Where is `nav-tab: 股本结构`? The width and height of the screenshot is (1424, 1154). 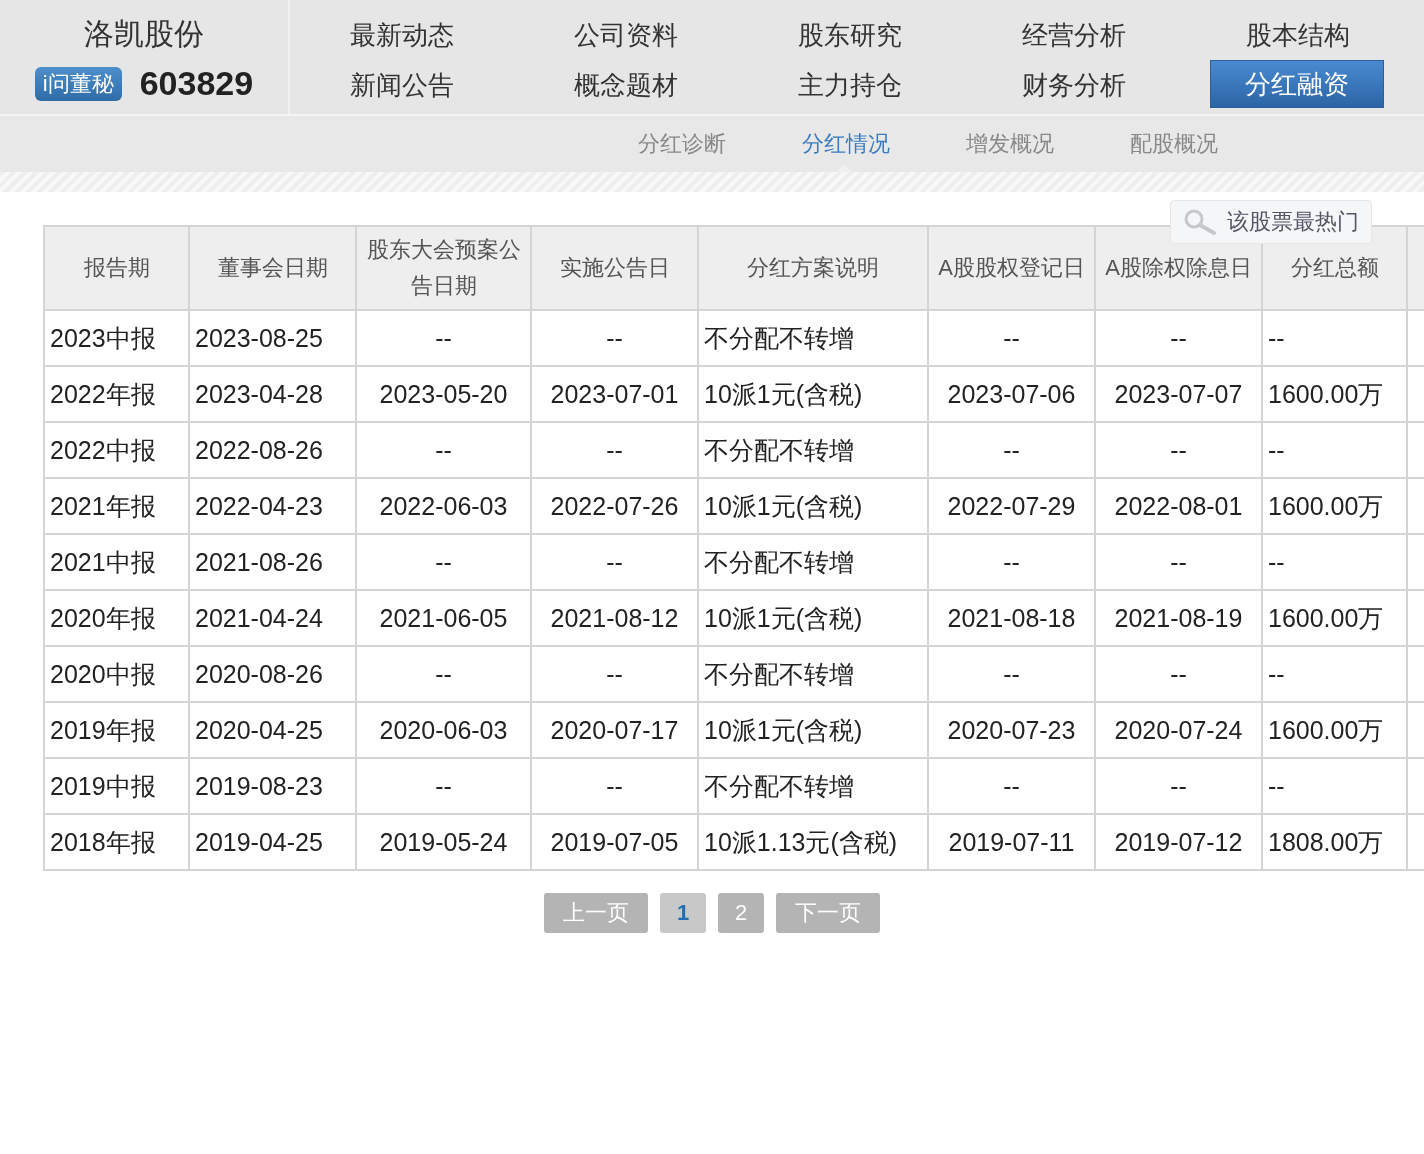 nav-tab: 股本结构 is located at coordinates (1298, 35).